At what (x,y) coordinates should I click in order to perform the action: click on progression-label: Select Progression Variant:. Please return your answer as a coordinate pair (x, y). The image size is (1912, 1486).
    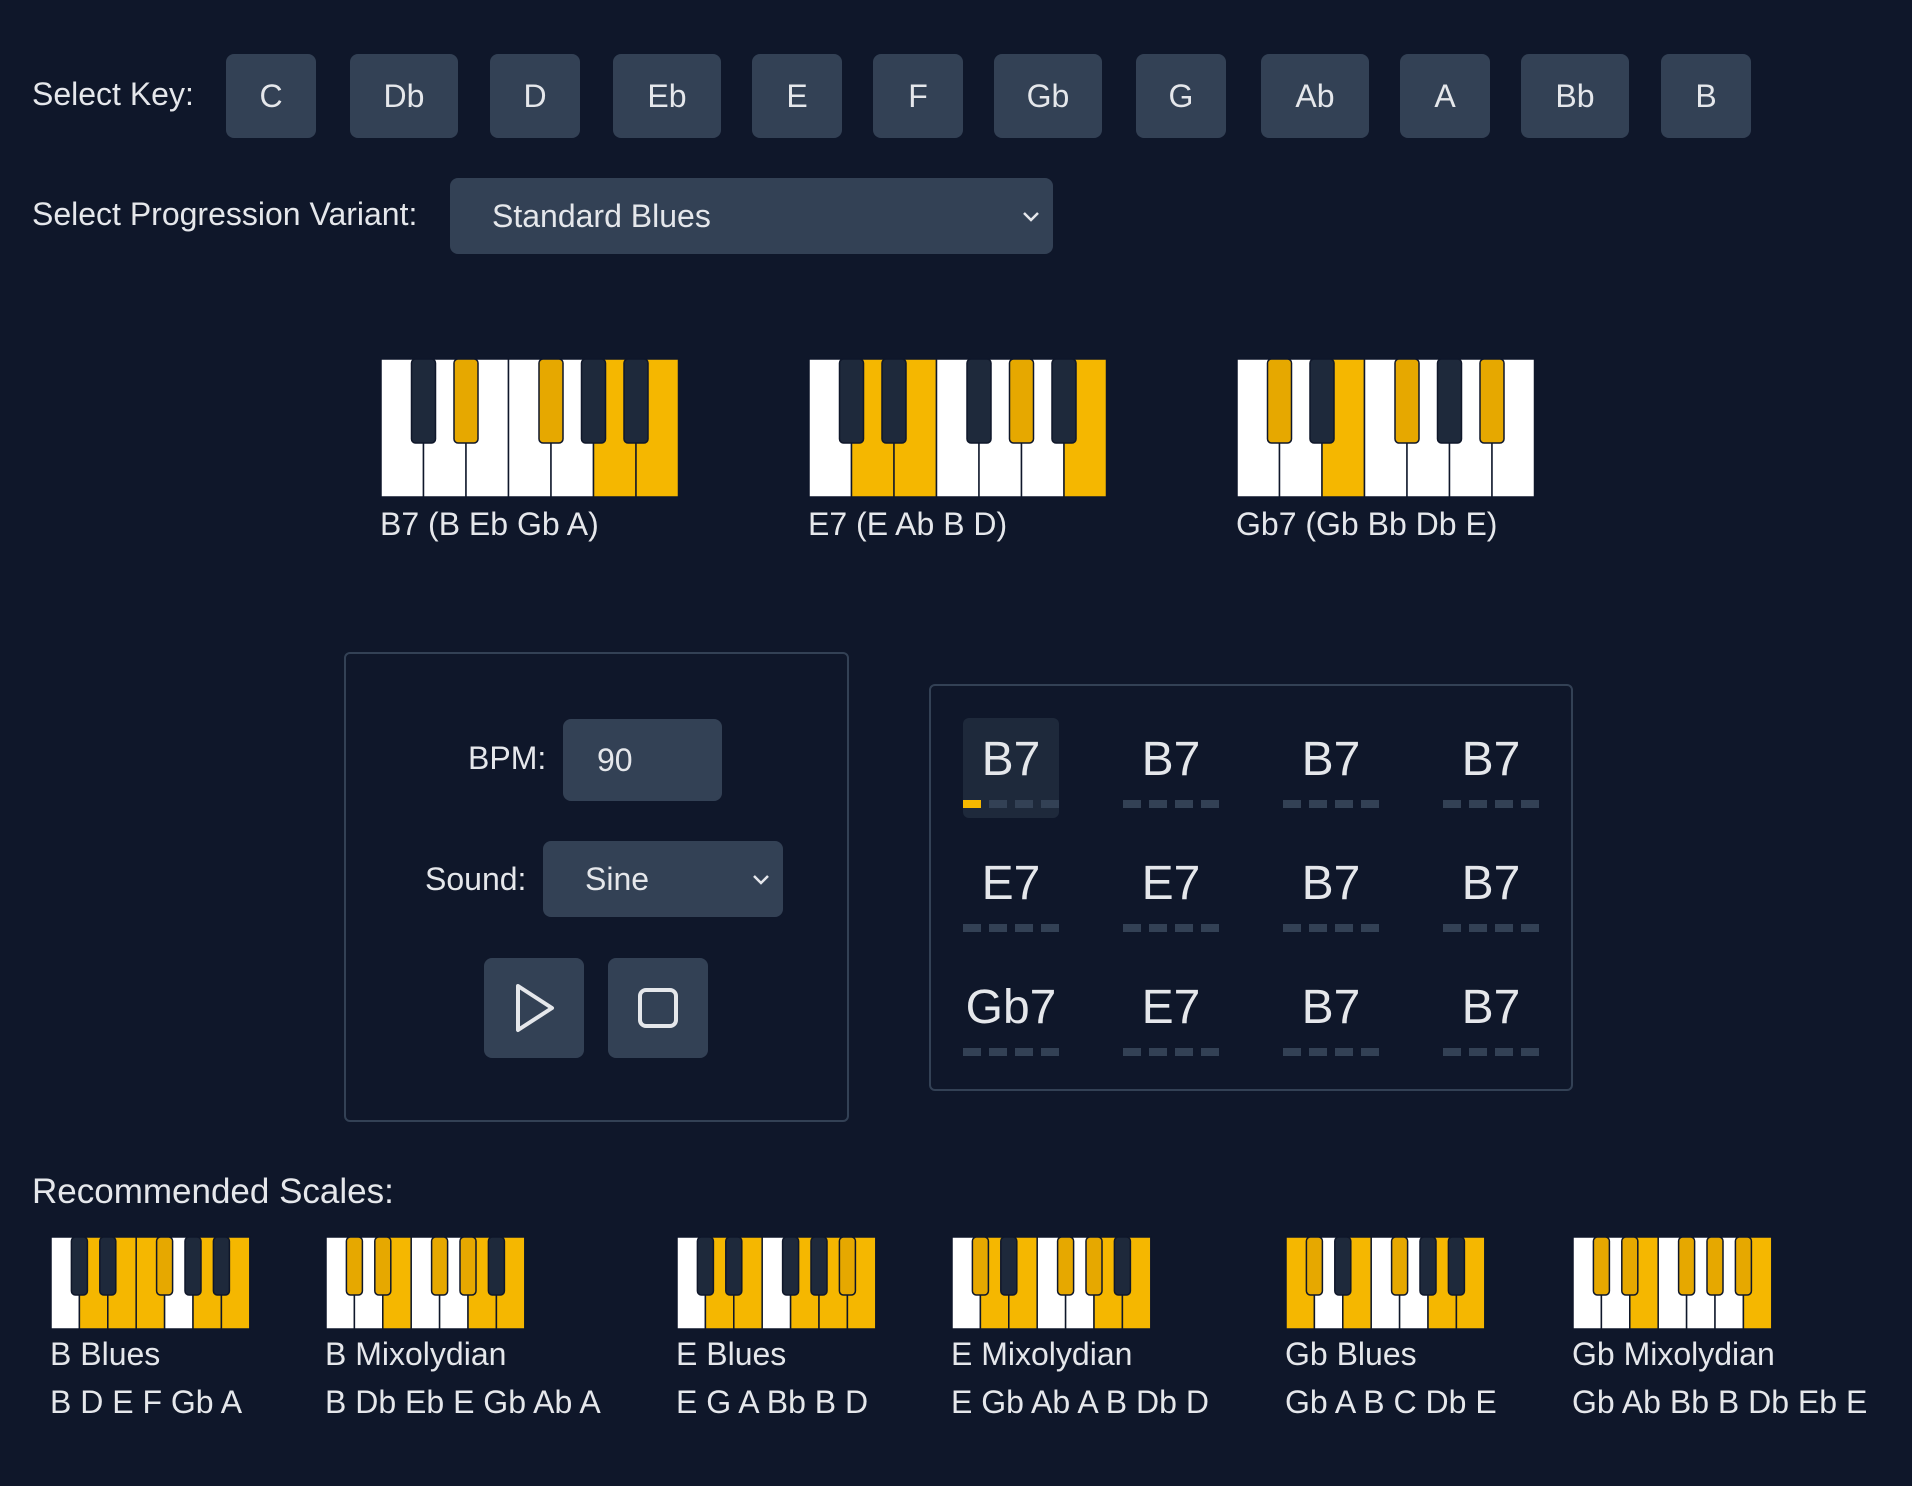
    Looking at the image, I should click on (225, 214).